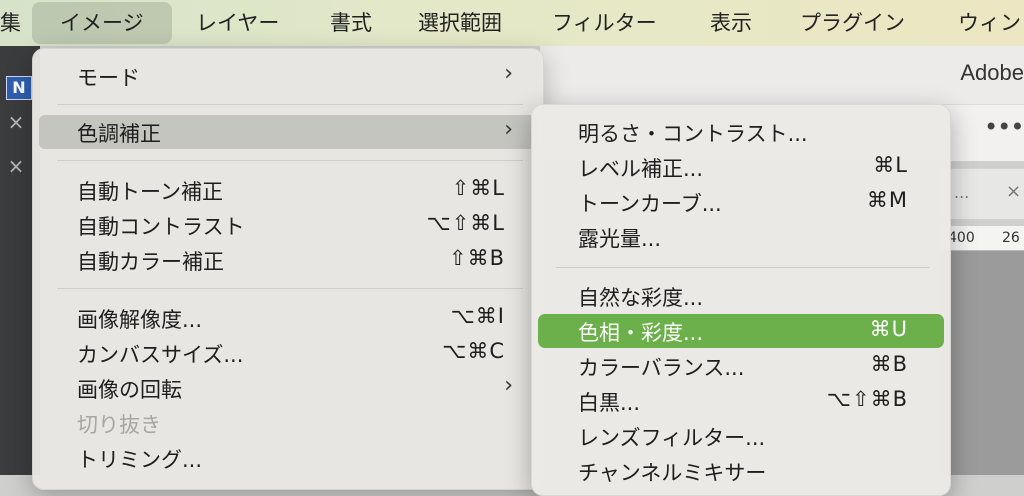 This screenshot has height=496, width=1024. Describe the element at coordinates (477, 316) in the screenshot. I see `shortcut-label: ⌥⌘I` at that location.